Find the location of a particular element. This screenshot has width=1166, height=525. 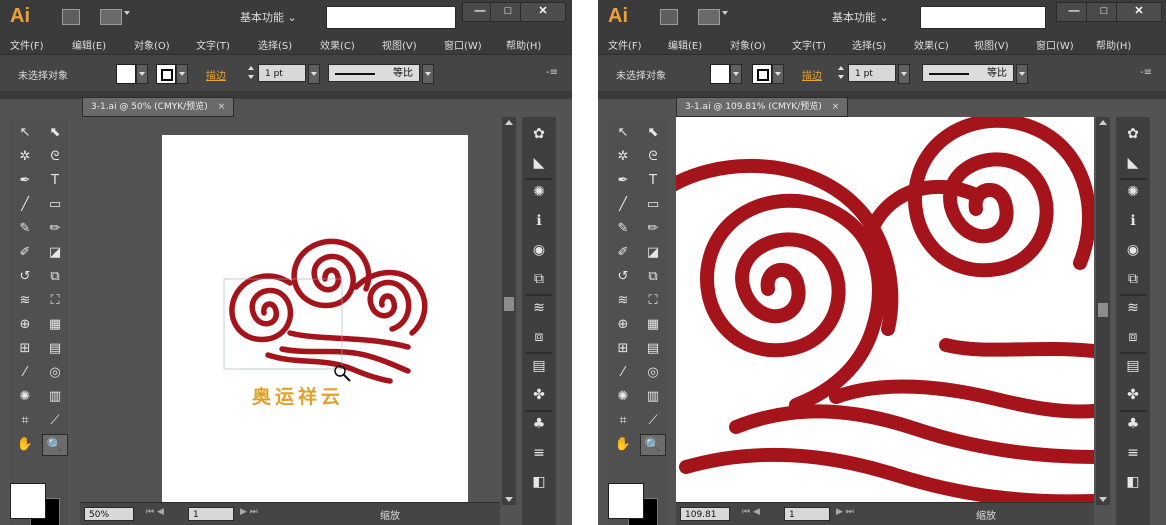

magic-wand-icon: ✲ is located at coordinates (25, 157).